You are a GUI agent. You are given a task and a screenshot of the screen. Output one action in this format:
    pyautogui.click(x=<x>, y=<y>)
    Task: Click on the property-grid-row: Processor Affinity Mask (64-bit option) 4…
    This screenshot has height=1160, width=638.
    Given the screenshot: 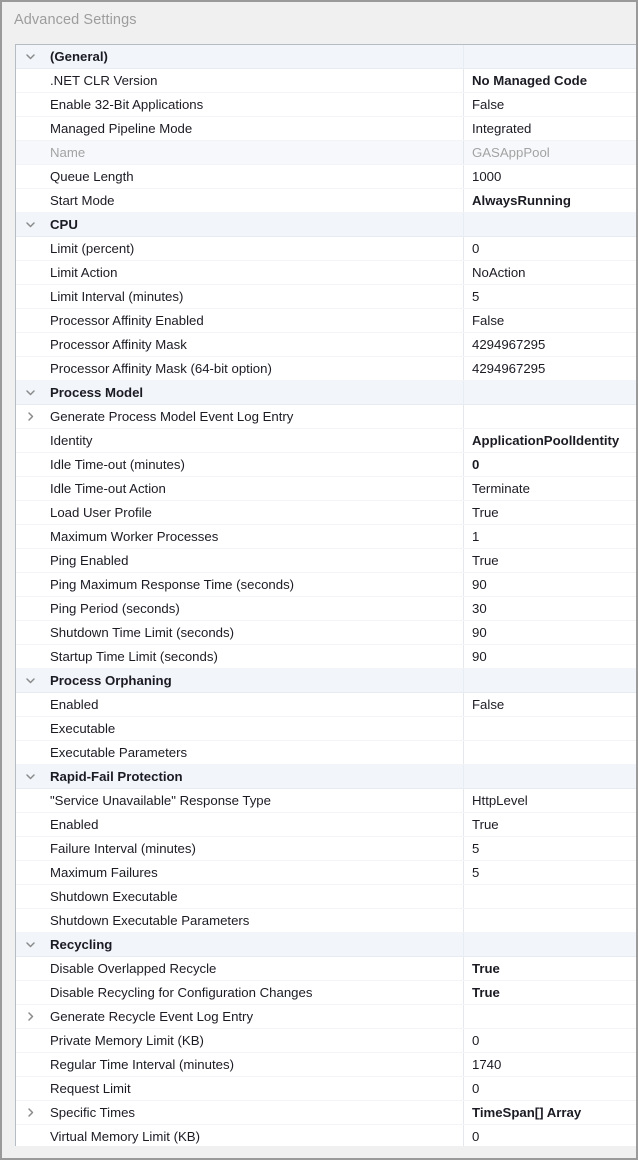 What is the action you would take?
    pyautogui.click(x=326, y=369)
    